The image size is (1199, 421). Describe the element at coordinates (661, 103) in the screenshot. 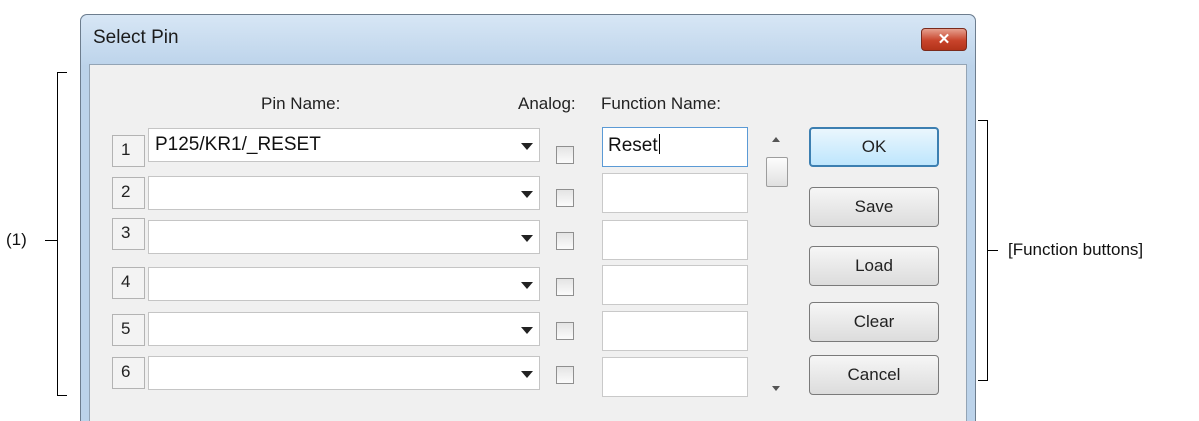

I see `function-name-header: Function Name:` at that location.